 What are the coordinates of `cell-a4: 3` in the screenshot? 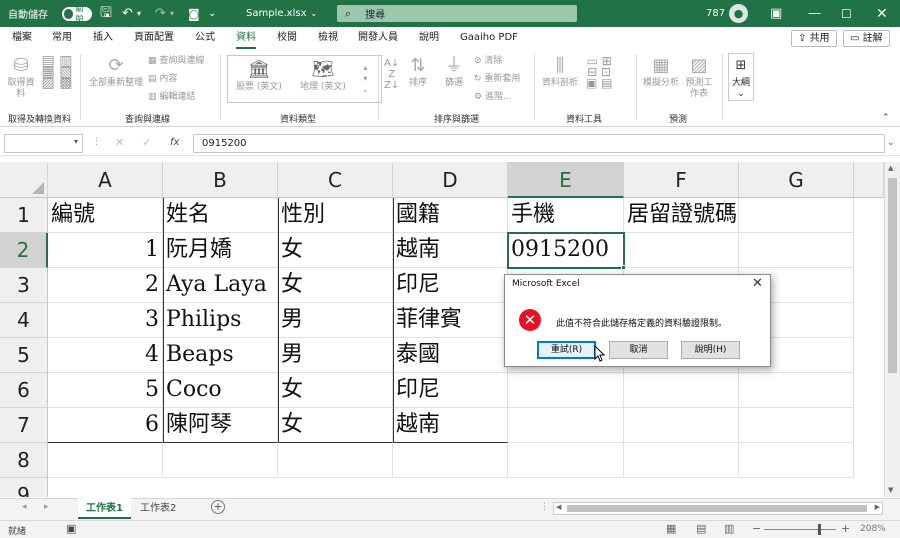 It's located at (105, 320).